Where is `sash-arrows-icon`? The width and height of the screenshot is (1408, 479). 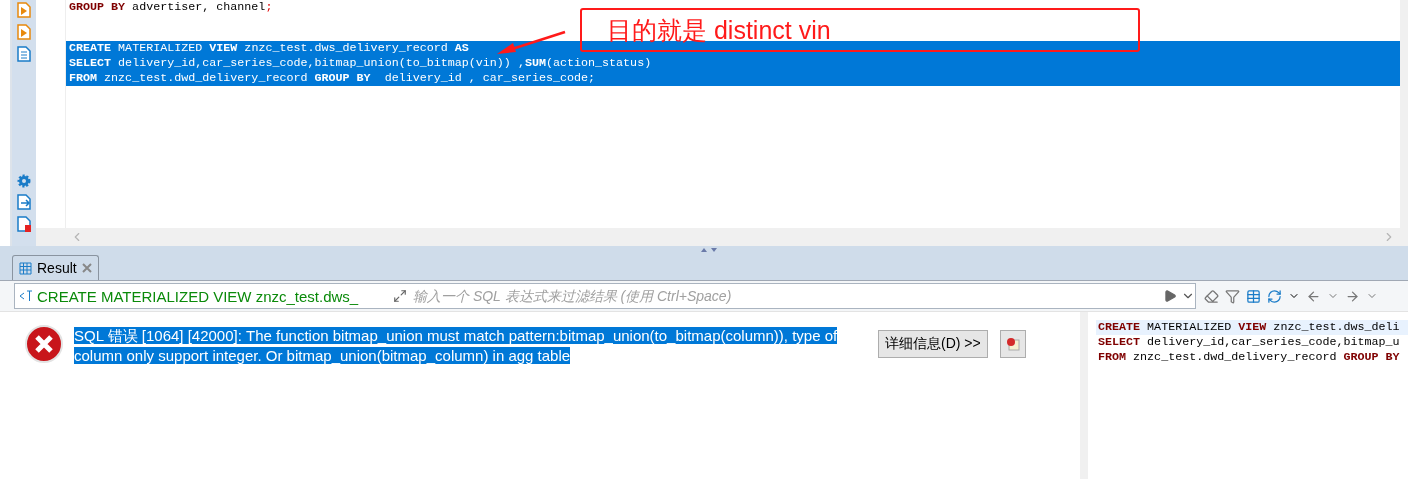 sash-arrows-icon is located at coordinates (709, 250).